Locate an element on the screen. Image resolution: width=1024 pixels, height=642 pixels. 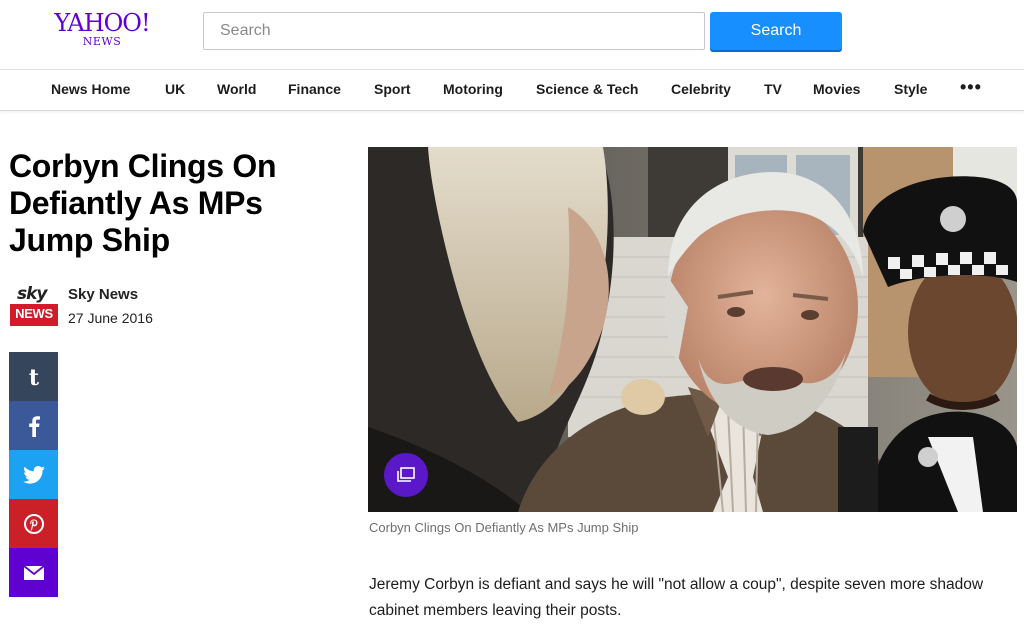
nav-item-news-home: News Home is located at coordinates (90, 89).